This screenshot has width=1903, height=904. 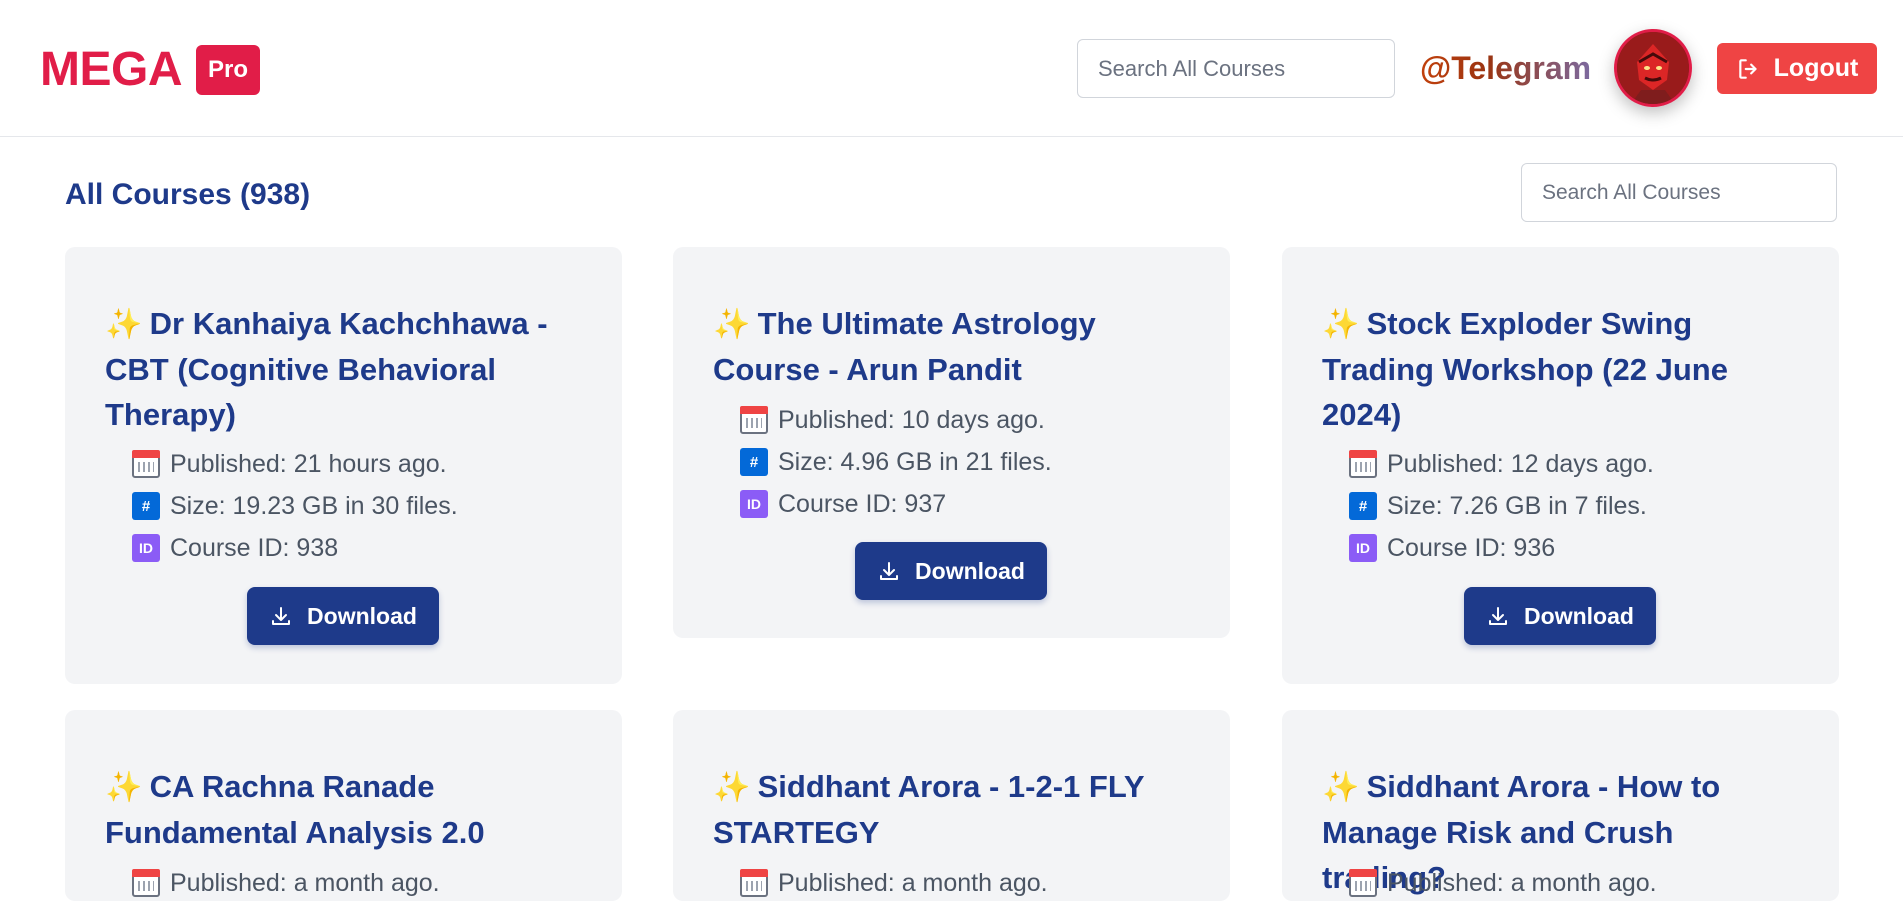 What do you see at coordinates (1747, 68) in the screenshot?
I see `logout-icon` at bounding box center [1747, 68].